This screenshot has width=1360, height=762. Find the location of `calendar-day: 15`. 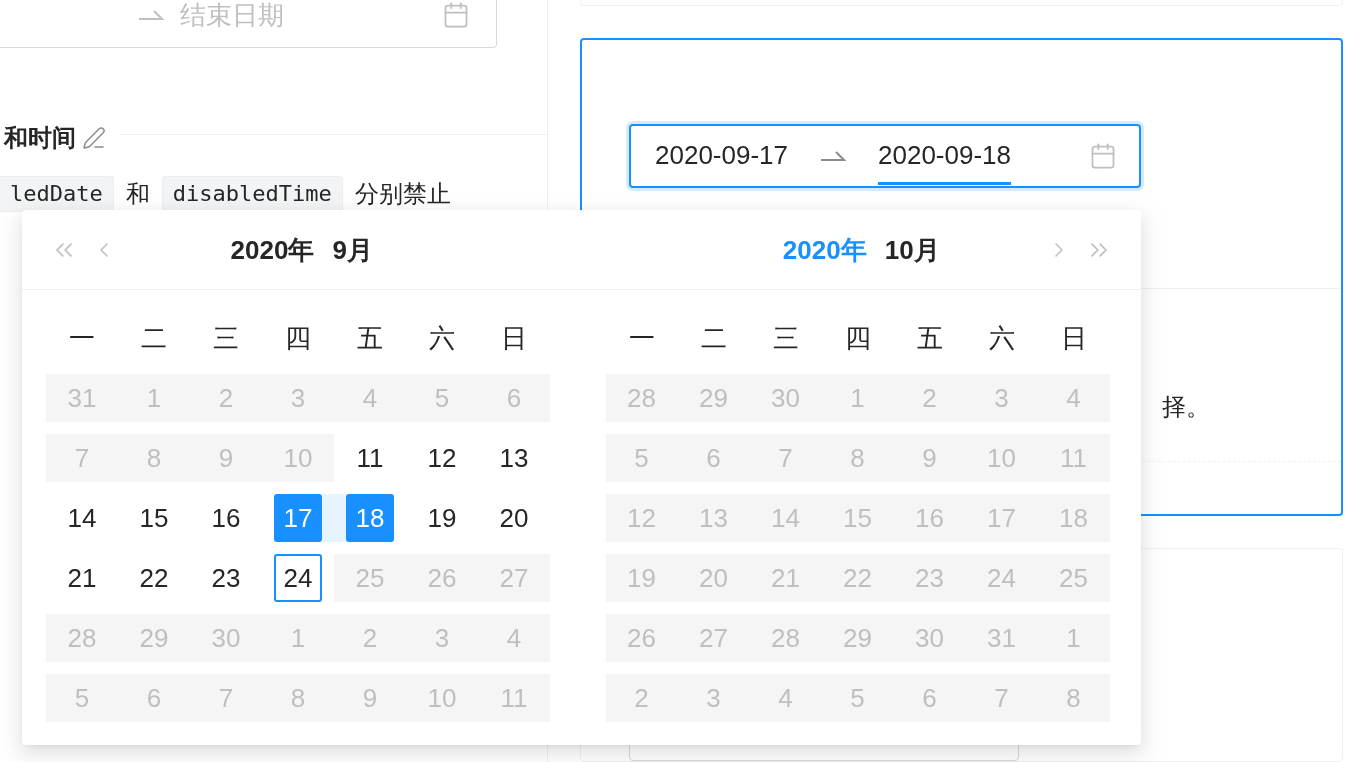

calendar-day: 15 is located at coordinates (154, 518).